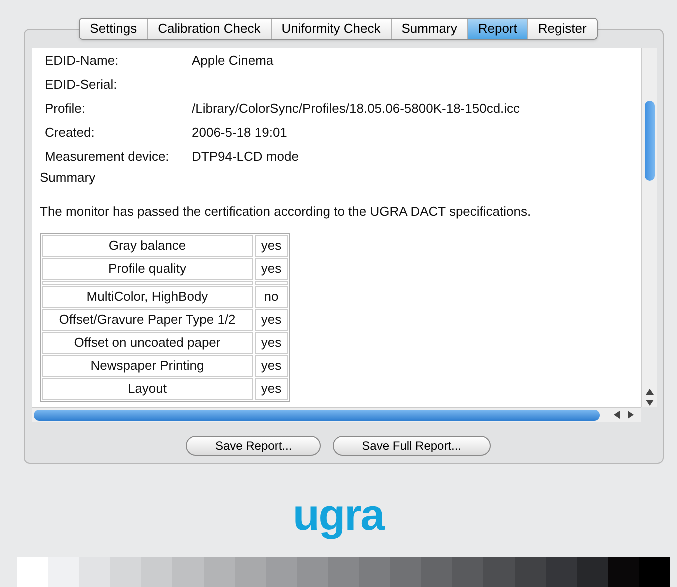 The height and width of the screenshot is (587, 677). I want to click on tab: Register, so click(562, 29).